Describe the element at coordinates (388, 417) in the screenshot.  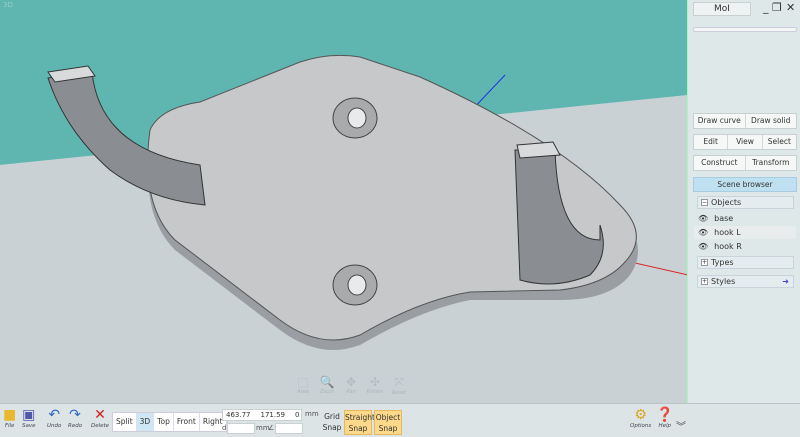
I see `object-snap-l1: Object` at that location.